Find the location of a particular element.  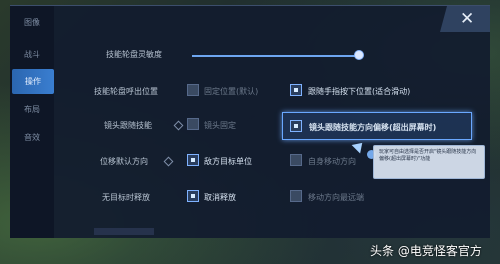

camera-fixed-checkbox is located at coordinates (193, 124).